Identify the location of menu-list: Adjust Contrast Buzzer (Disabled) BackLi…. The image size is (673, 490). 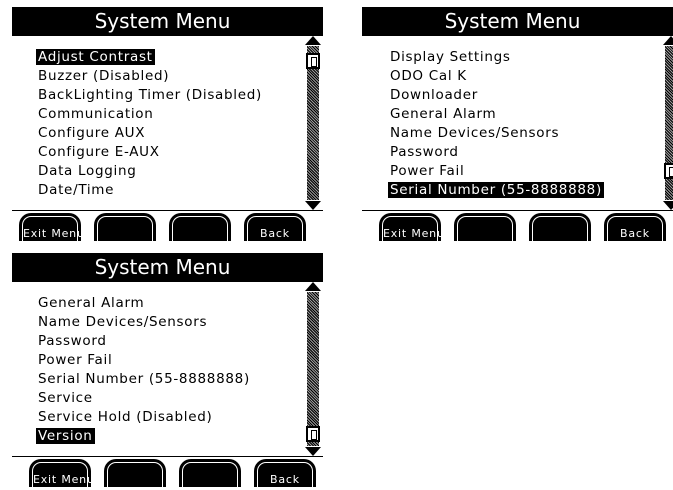
(150, 124).